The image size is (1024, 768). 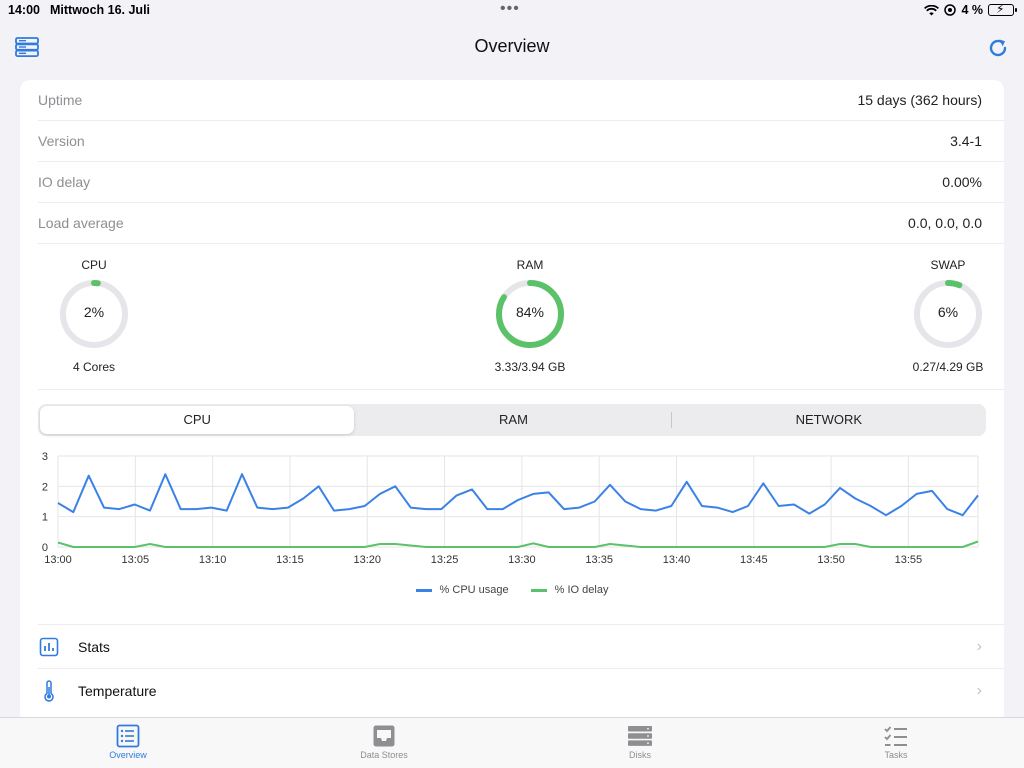 I want to click on x-tick-label: 13:10, so click(x=213, y=560).